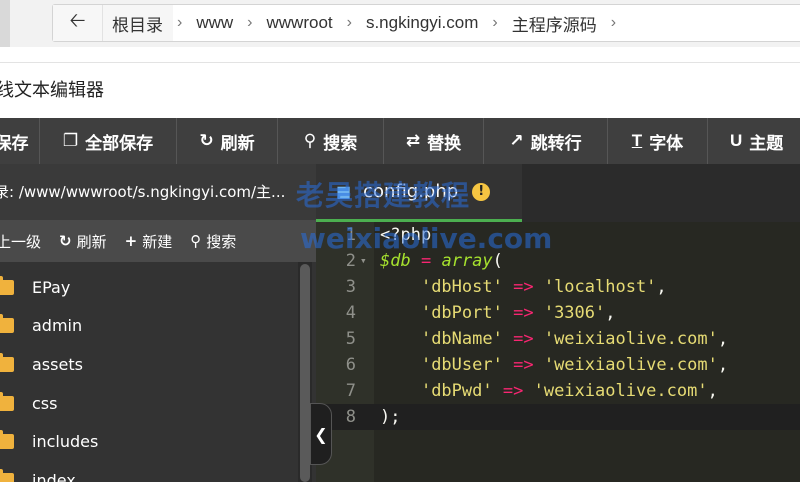  Describe the element at coordinates (52, 90) in the screenshot. I see `dialog-title-text: 线文本编辑器` at that location.